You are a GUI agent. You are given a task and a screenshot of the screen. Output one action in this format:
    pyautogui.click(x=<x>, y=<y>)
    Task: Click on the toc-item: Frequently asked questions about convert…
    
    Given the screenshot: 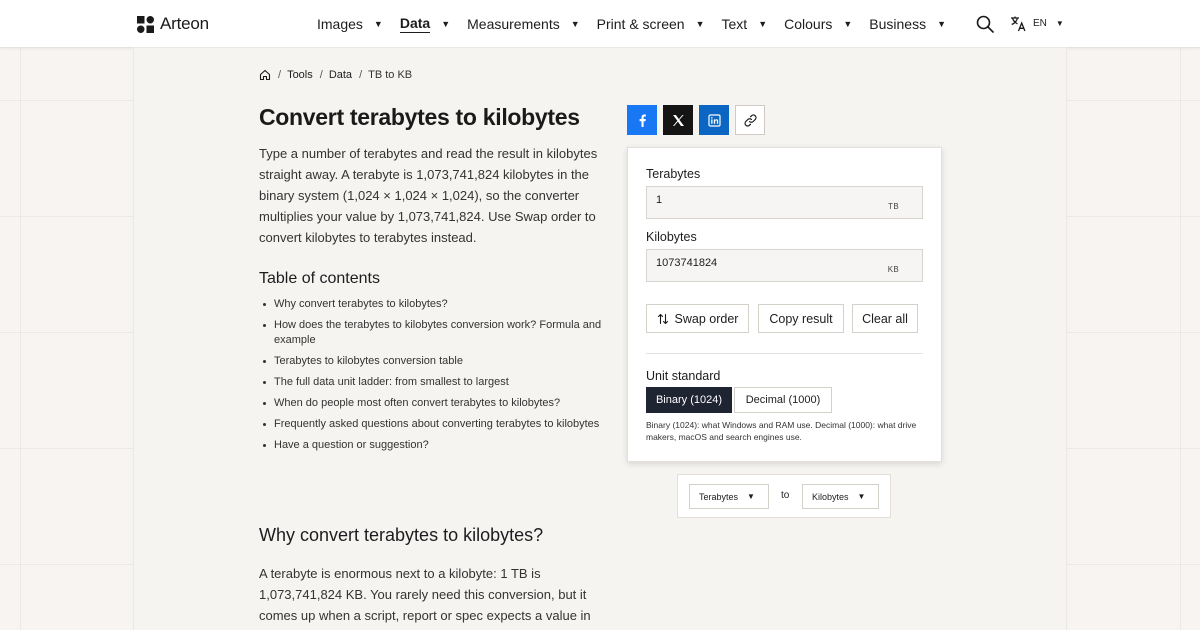 What is the action you would take?
    pyautogui.click(x=431, y=424)
    